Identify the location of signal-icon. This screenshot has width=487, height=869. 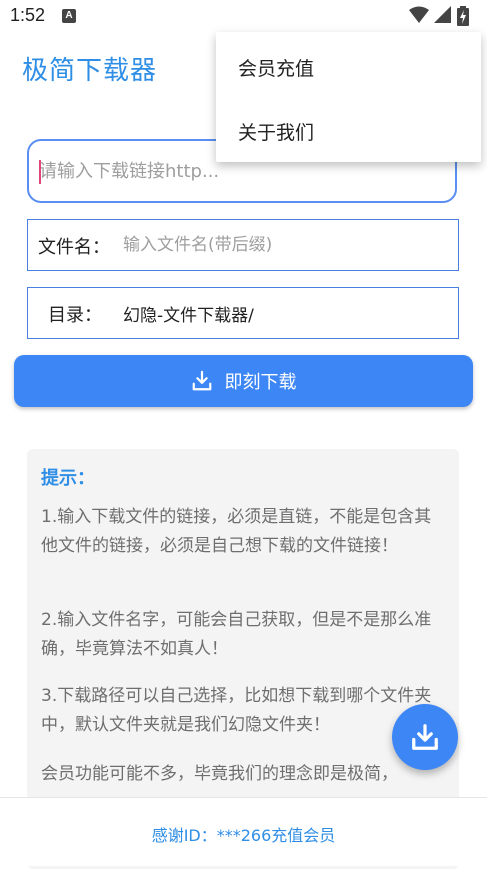
(442, 14).